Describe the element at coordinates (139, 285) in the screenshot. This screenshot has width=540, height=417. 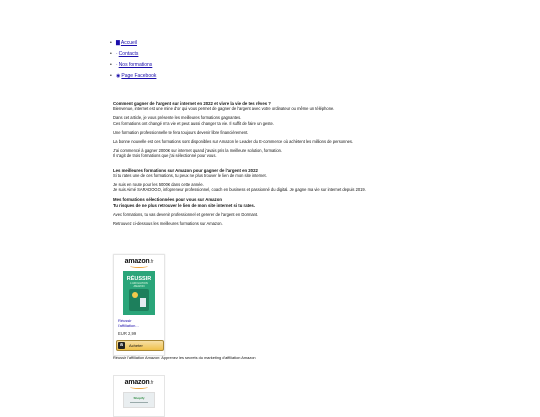
I see `cover-subtitle: L'AFFILIATION AMAZON` at that location.